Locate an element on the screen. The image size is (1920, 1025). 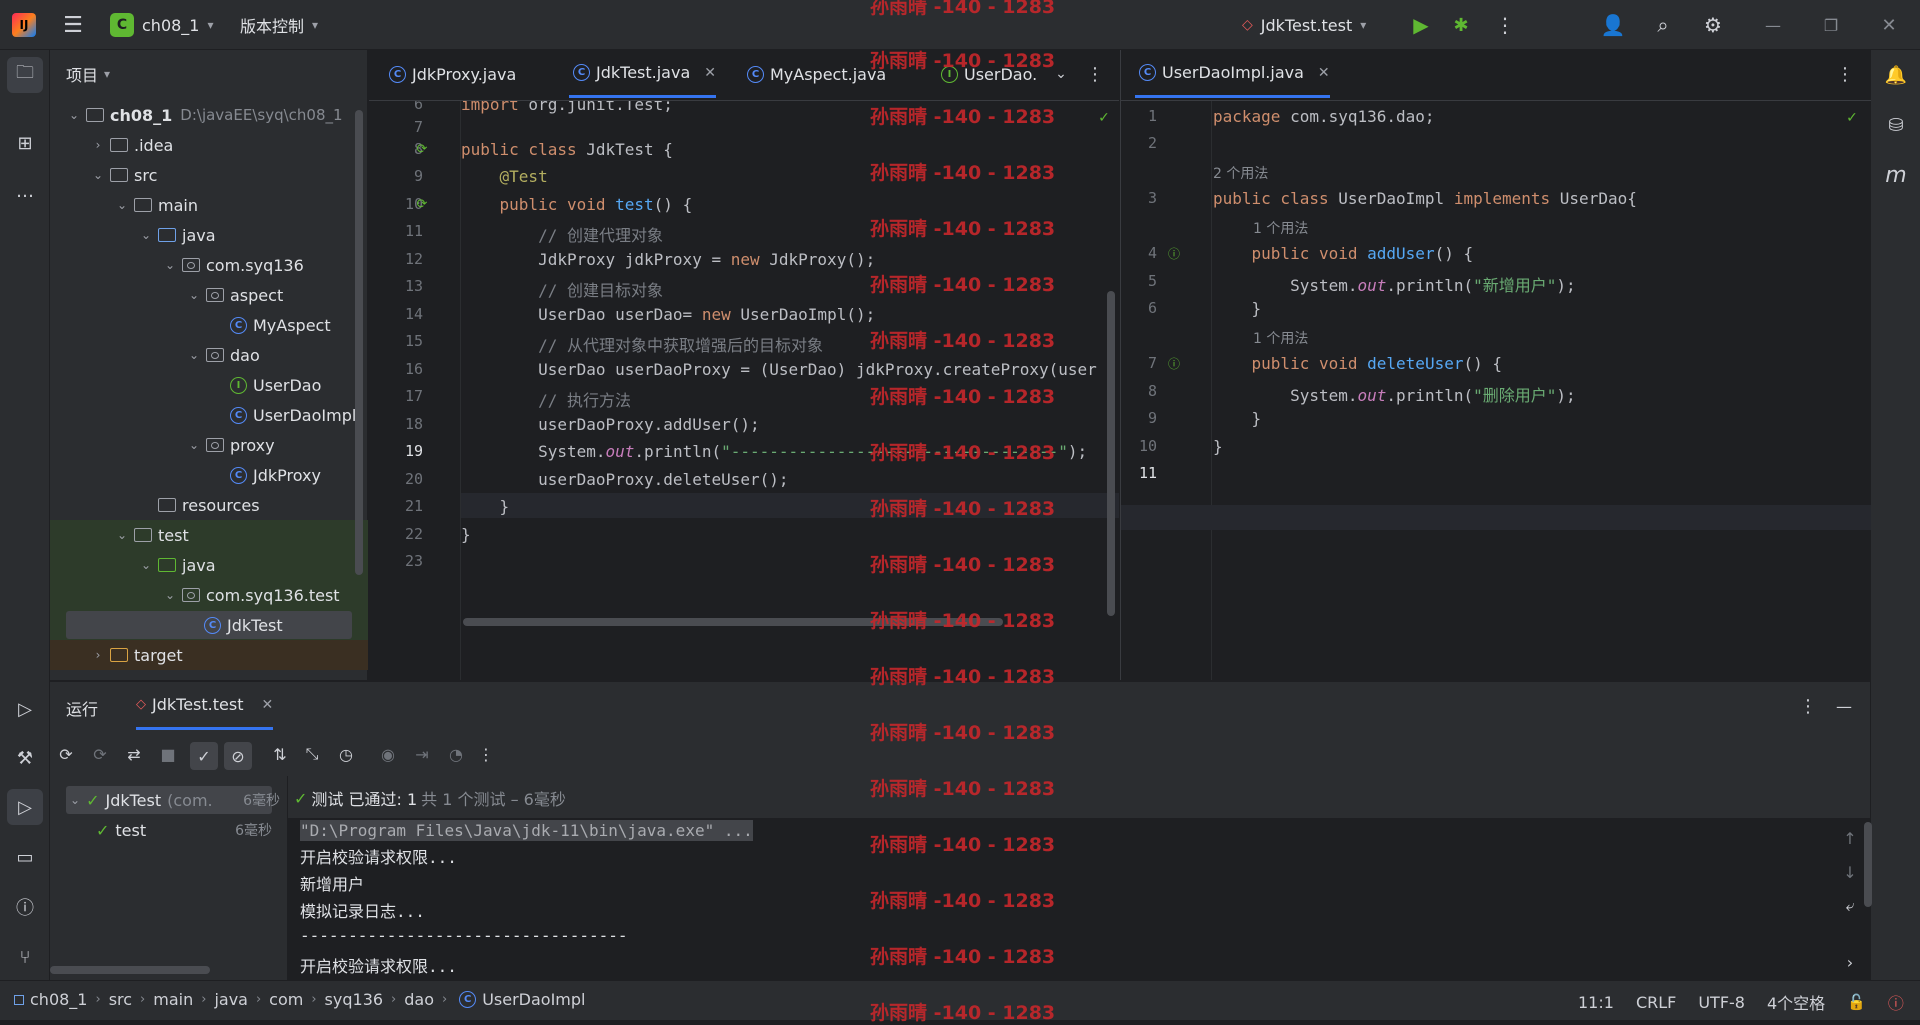
usage-hint: 2 个用法 is located at coordinates (1240, 173).